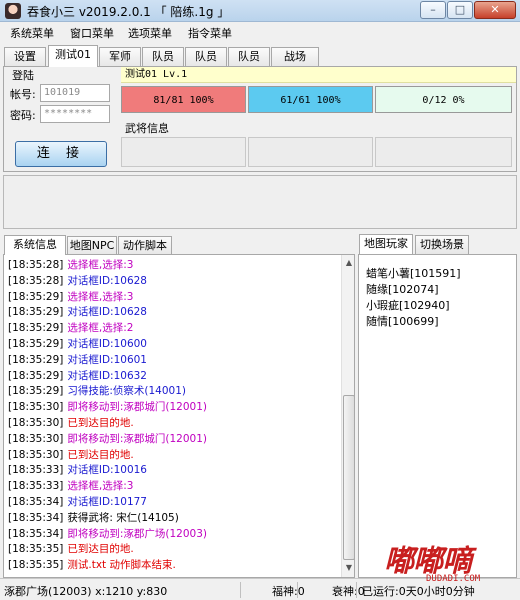  I want to click on player-list-item: 蜡笔小薯[101591], so click(413, 273).